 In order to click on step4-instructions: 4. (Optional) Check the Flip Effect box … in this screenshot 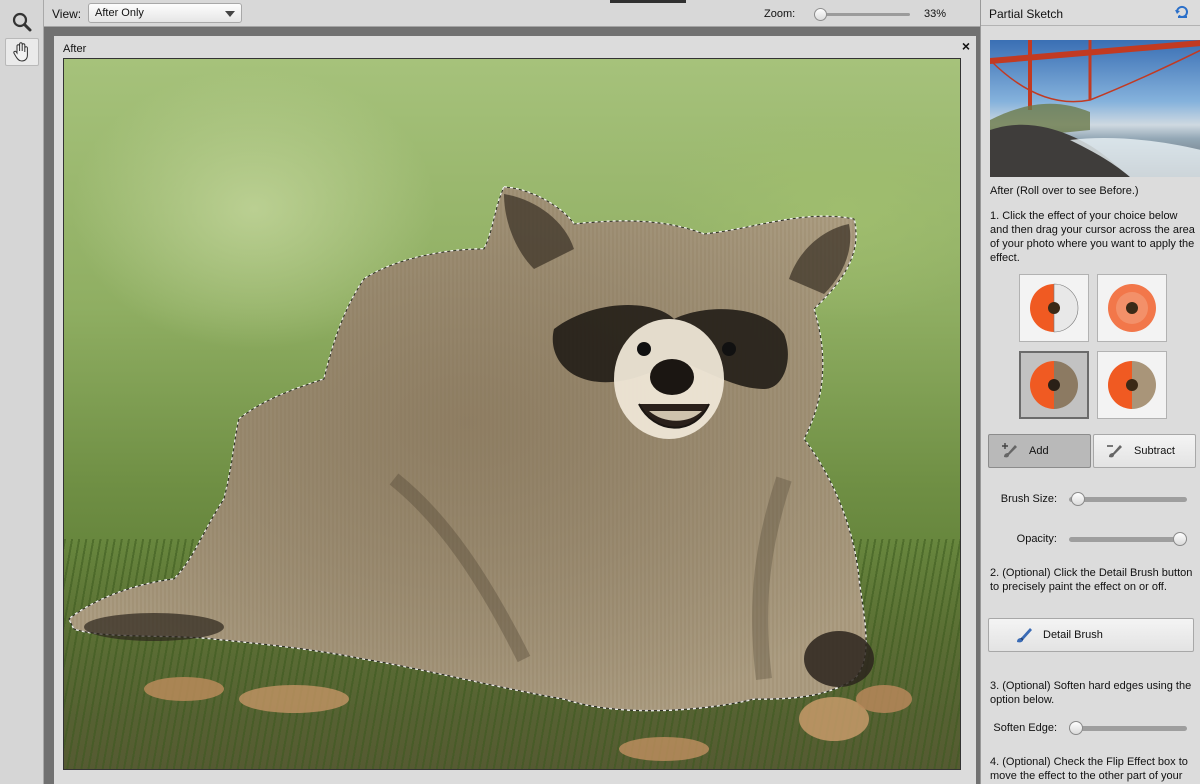, I will do `click(1089, 769)`.